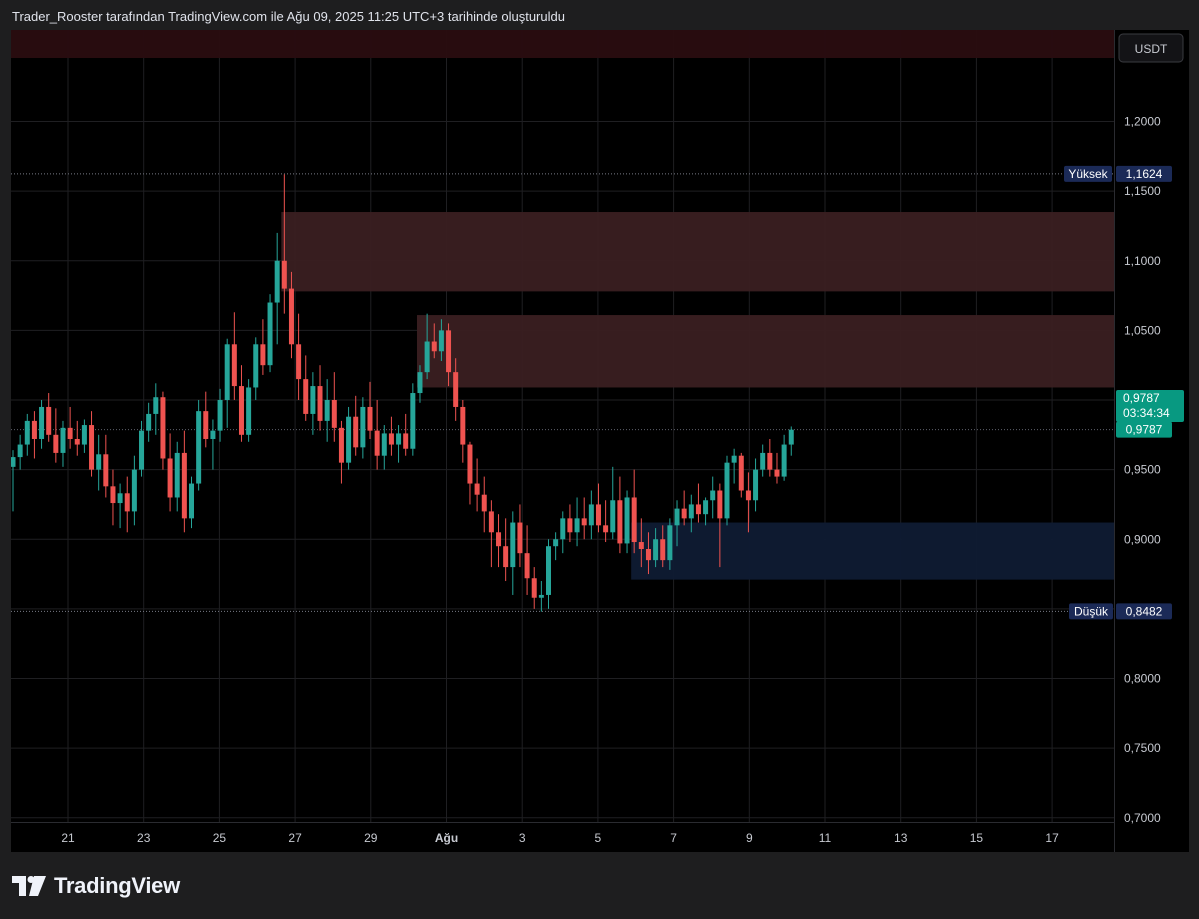 This screenshot has height=919, width=1199. What do you see at coordinates (1052, 838) in the screenshot?
I see `date-tick-label: 17` at bounding box center [1052, 838].